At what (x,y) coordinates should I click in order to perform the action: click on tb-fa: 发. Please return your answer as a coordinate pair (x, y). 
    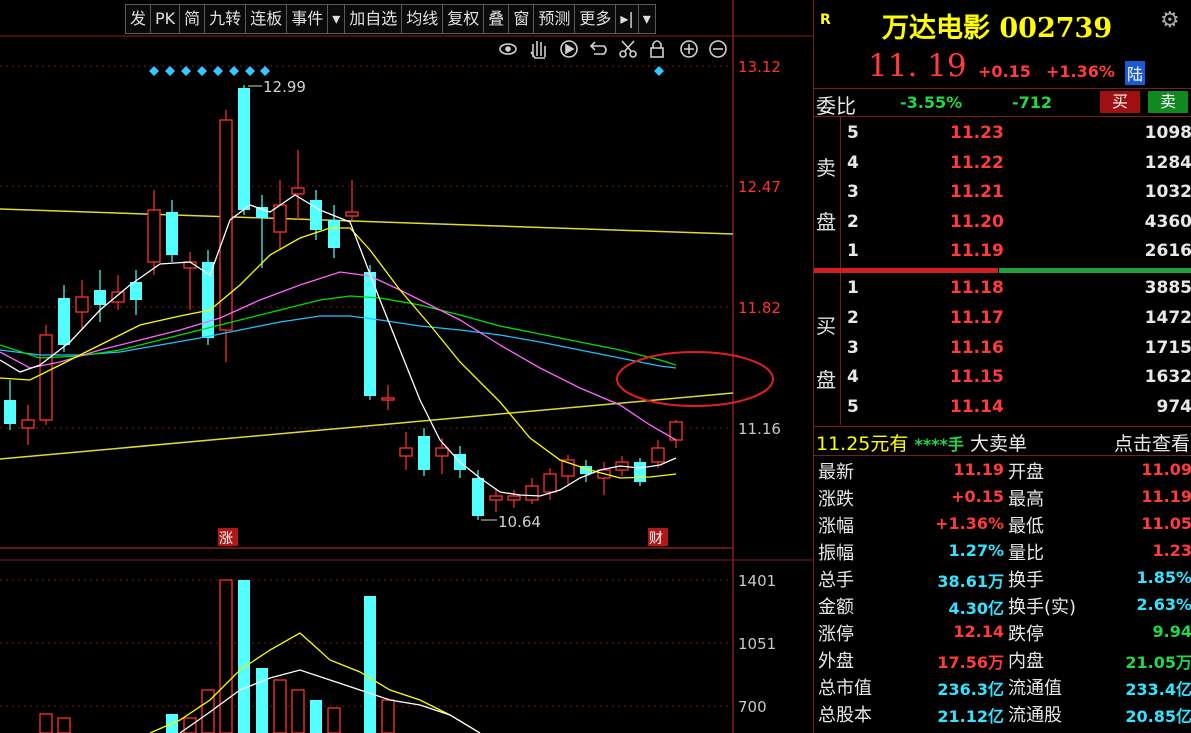
    Looking at the image, I should click on (139, 19).